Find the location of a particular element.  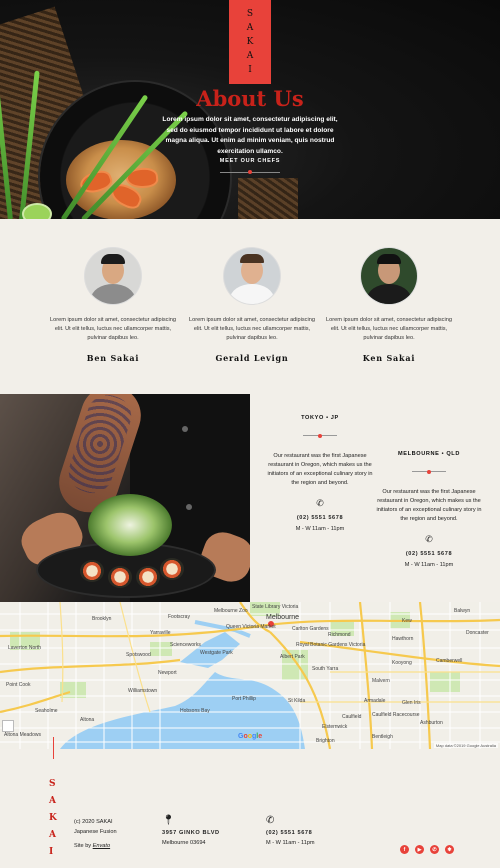

location-pin-icon: 📍︎ is located at coordinates (168, 820).